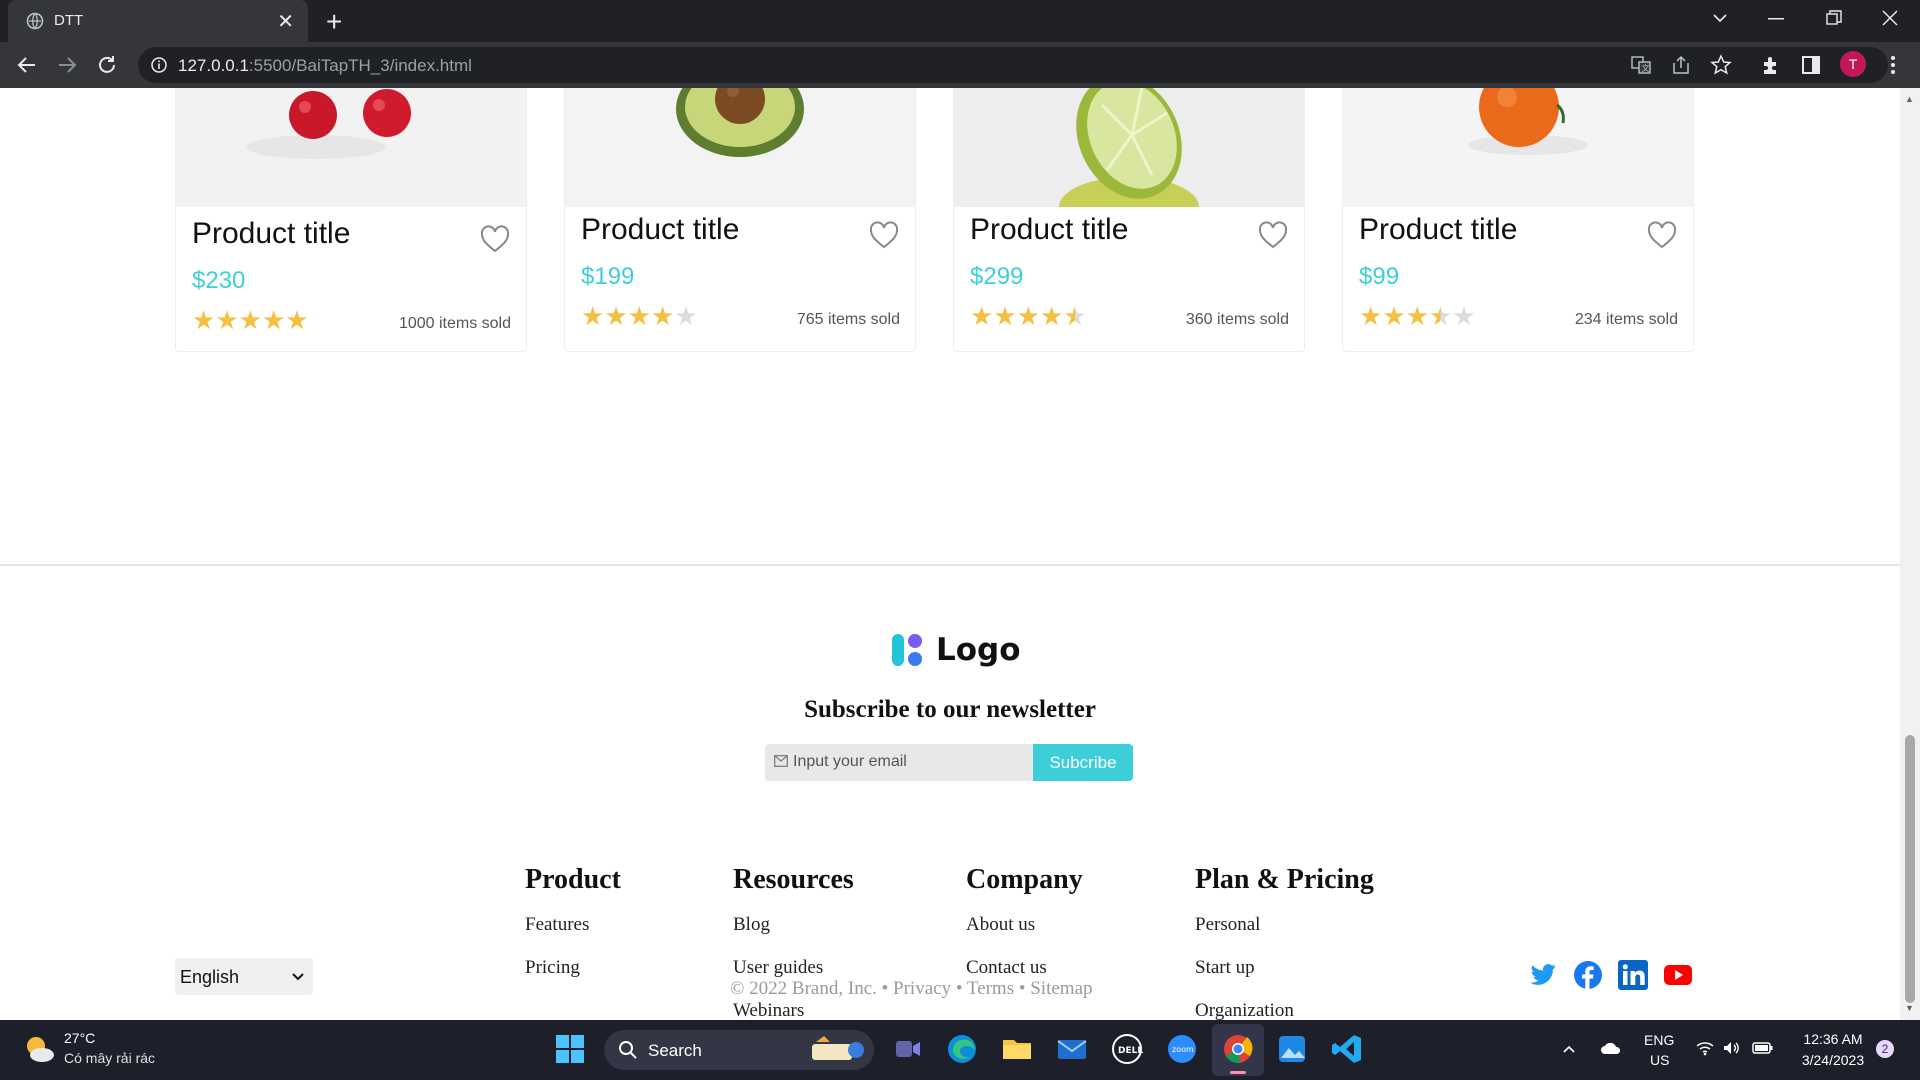 The image size is (1920, 1080). What do you see at coordinates (1633, 975) in the screenshot?
I see `linkedin-icon` at bounding box center [1633, 975].